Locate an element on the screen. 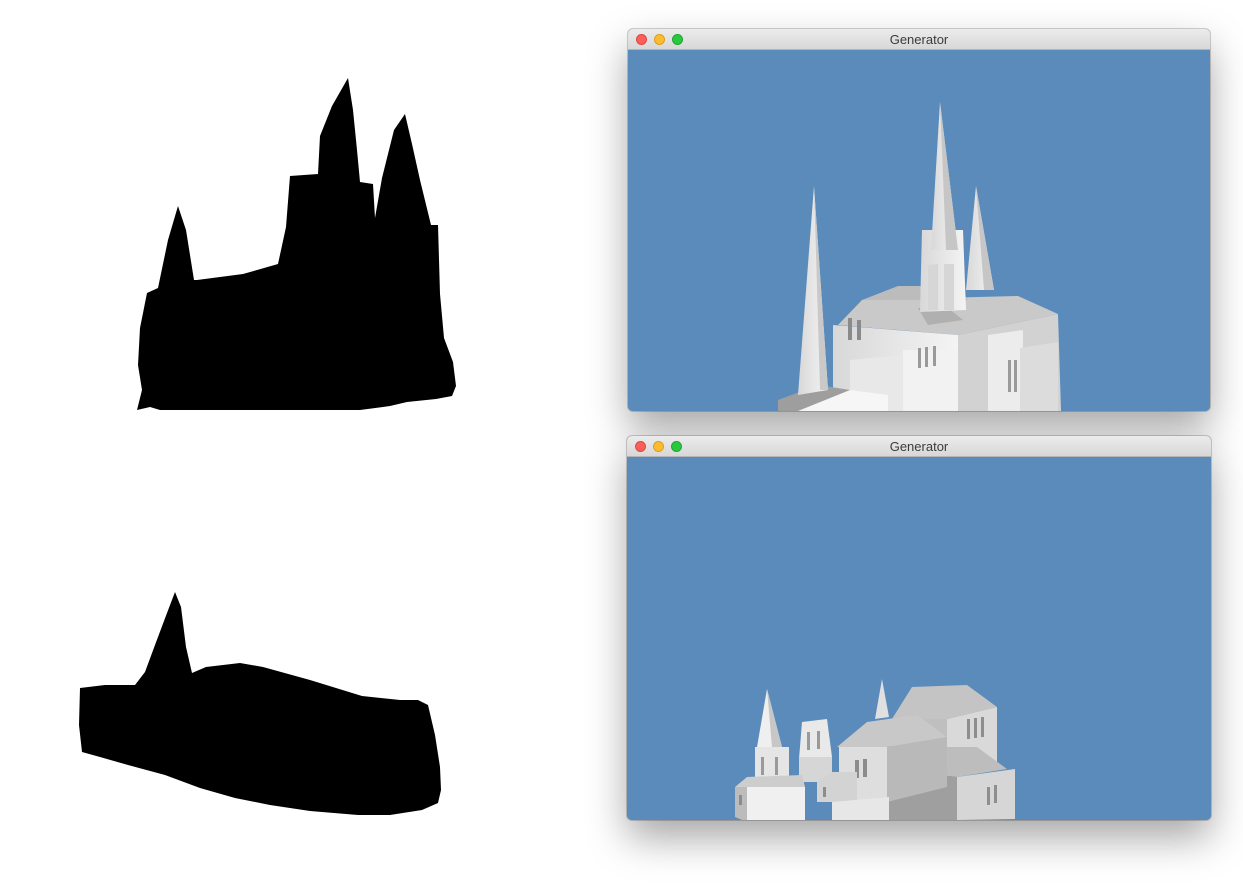  castle-silhouette-sketch is located at coordinates (296, 244).